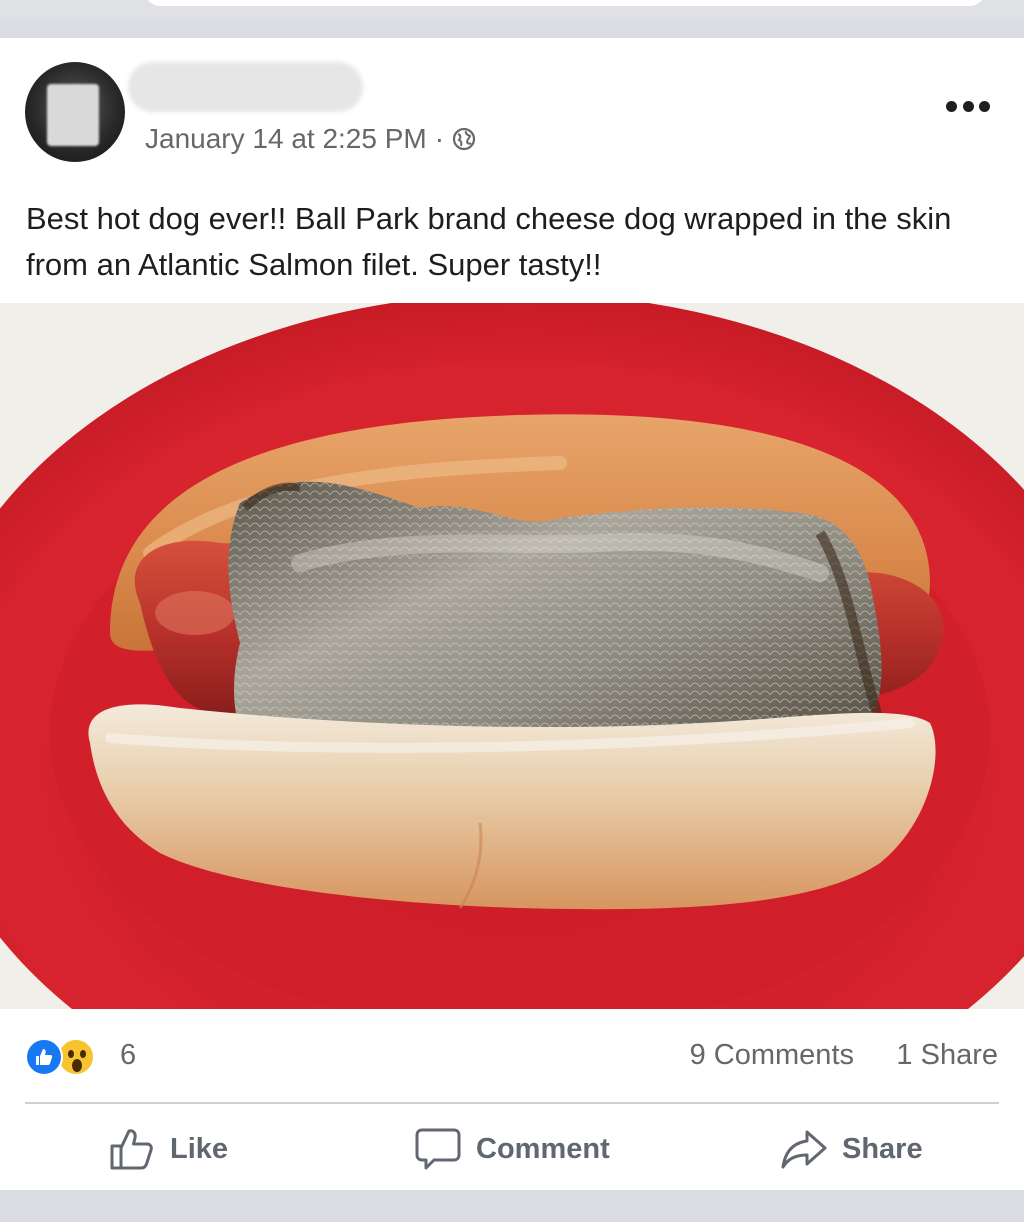 The width and height of the screenshot is (1024, 1222). What do you see at coordinates (512, 10) in the screenshot?
I see `previous-card-strip` at bounding box center [512, 10].